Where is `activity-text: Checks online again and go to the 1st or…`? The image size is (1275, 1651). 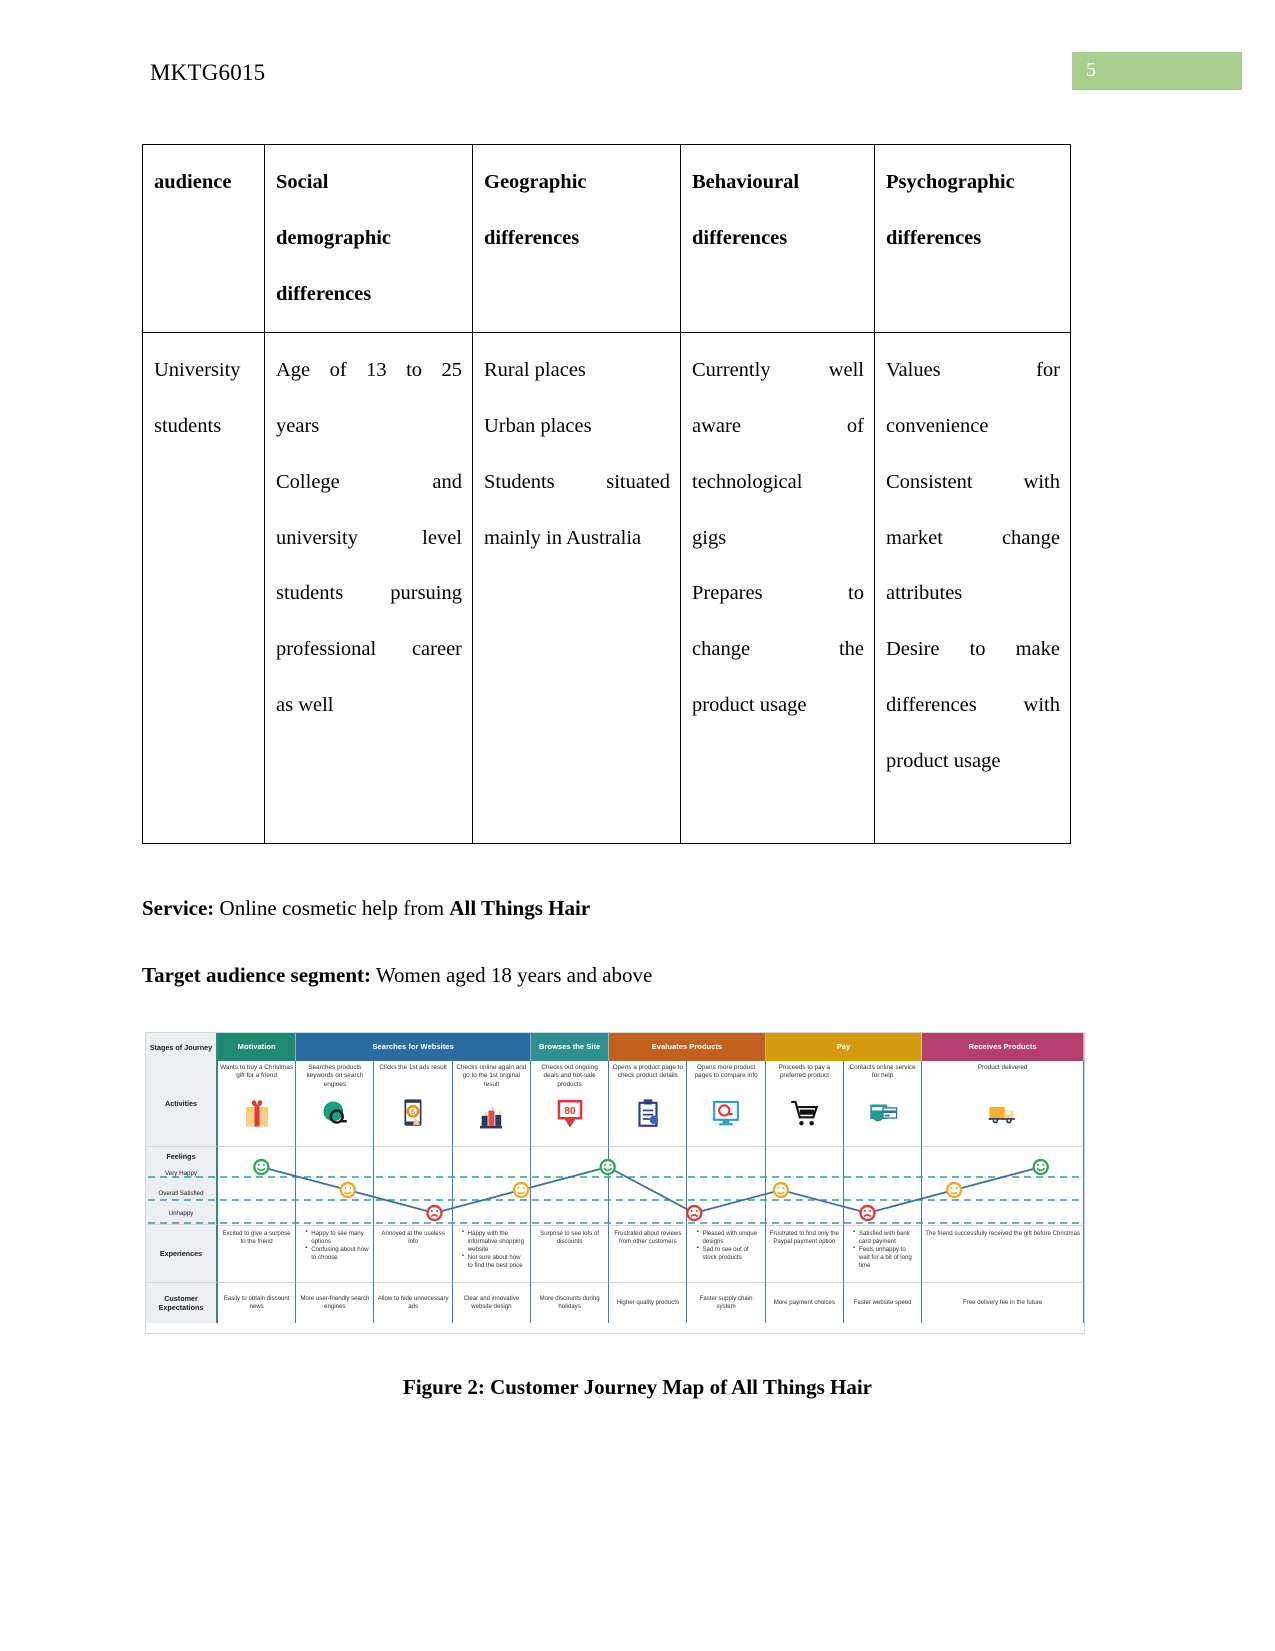
activity-text: Checks online again and go to the 1st or… is located at coordinates (491, 1076).